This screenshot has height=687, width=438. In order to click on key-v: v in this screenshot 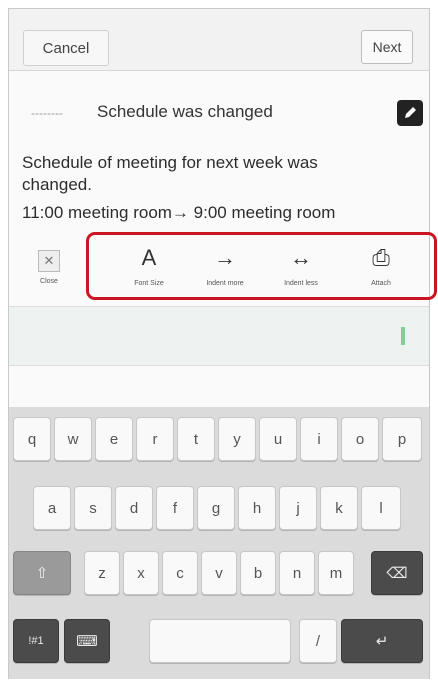, I will do `click(219, 573)`.